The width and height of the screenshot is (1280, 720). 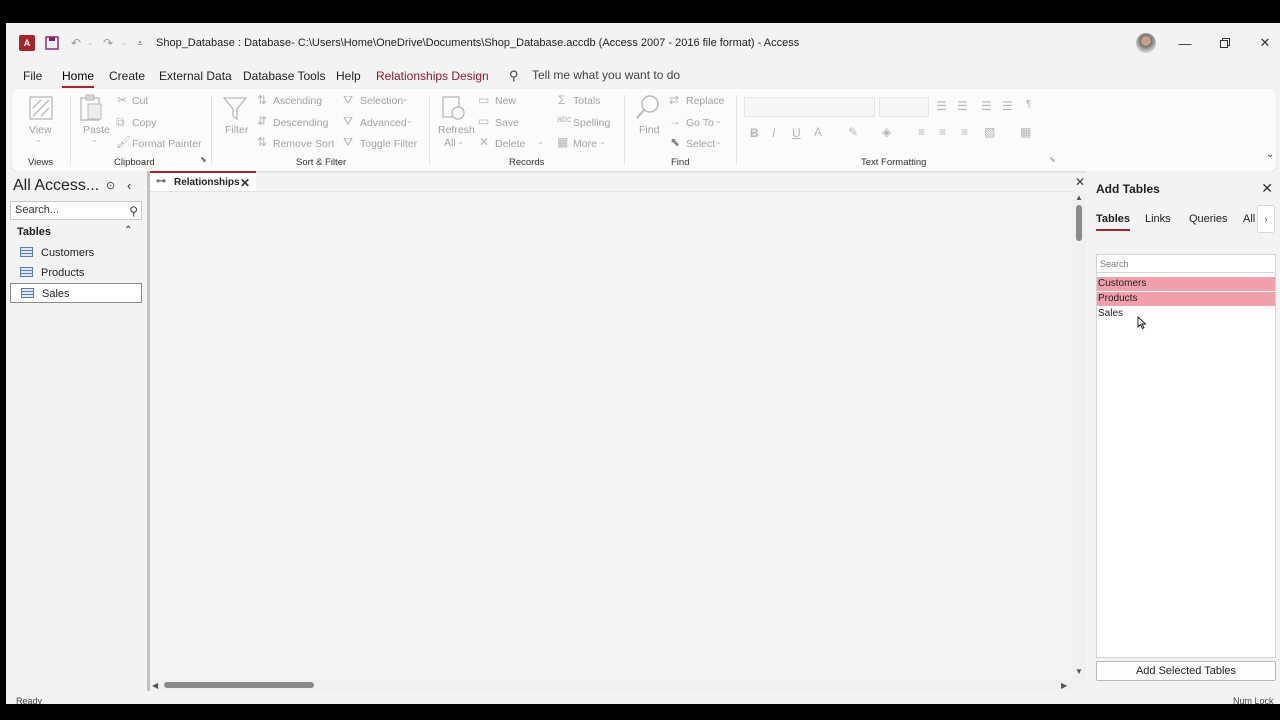 I want to click on numbering-icon: ☰, so click(x=962, y=106).